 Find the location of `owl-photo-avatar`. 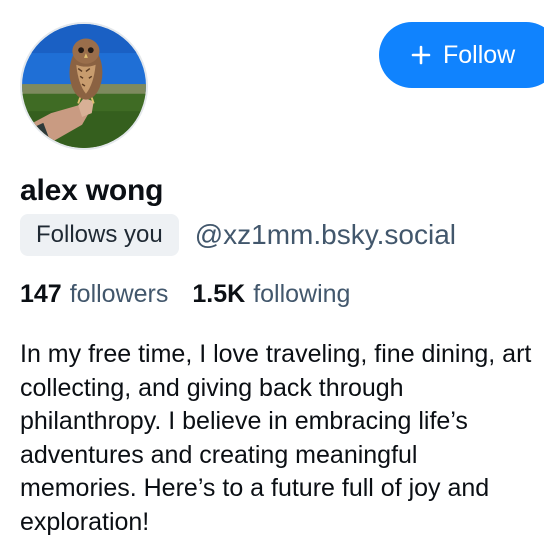

owl-photo-avatar is located at coordinates (84, 86).